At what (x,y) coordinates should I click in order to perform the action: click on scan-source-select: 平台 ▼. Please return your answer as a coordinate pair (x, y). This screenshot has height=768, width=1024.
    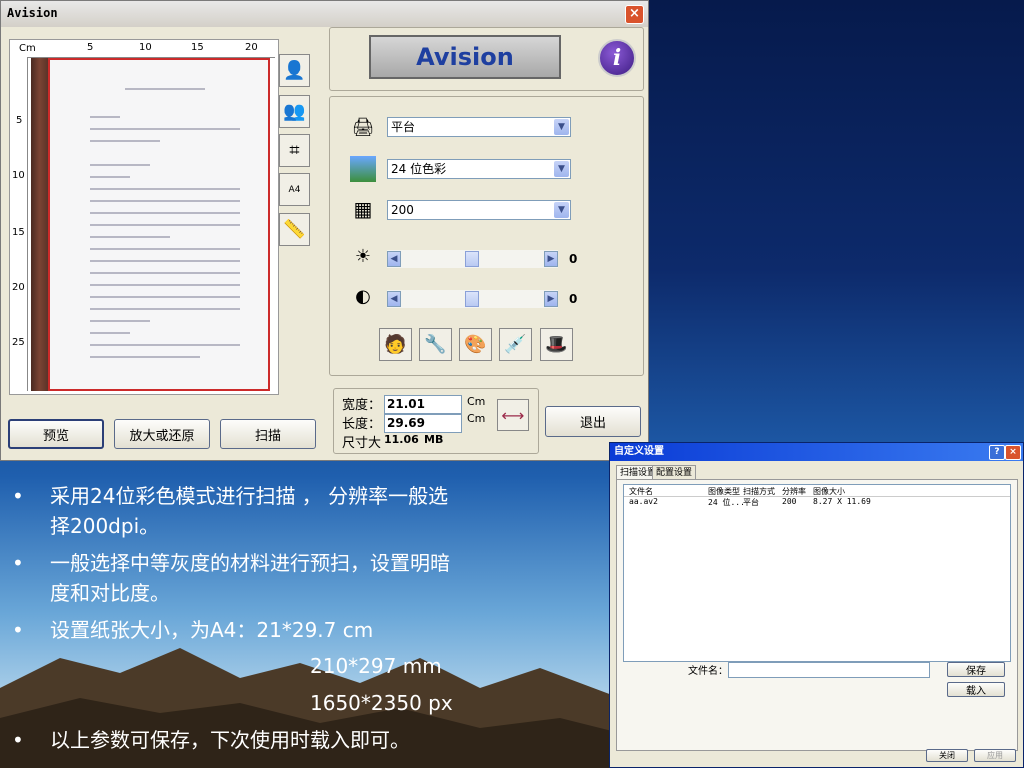
    Looking at the image, I should click on (479, 127).